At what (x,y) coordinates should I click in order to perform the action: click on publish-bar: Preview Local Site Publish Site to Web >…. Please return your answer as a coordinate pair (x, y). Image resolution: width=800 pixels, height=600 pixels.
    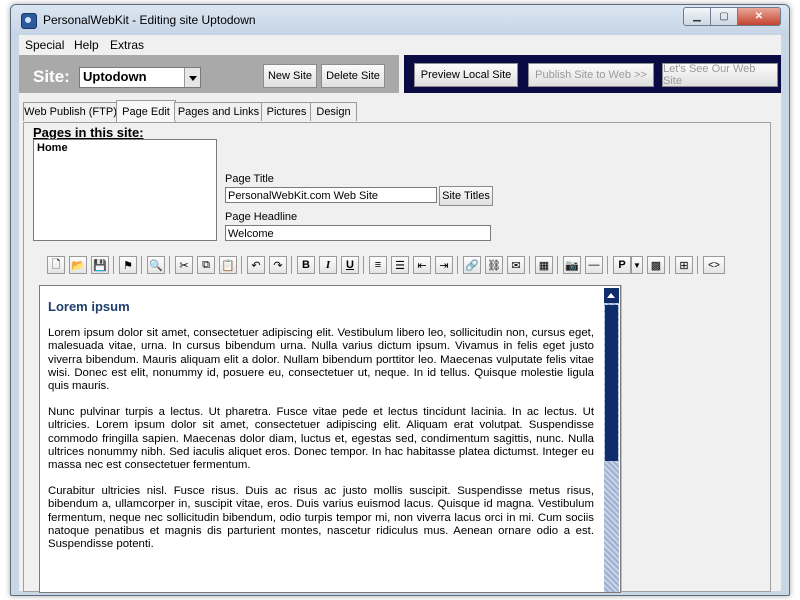
    Looking at the image, I should click on (592, 74).